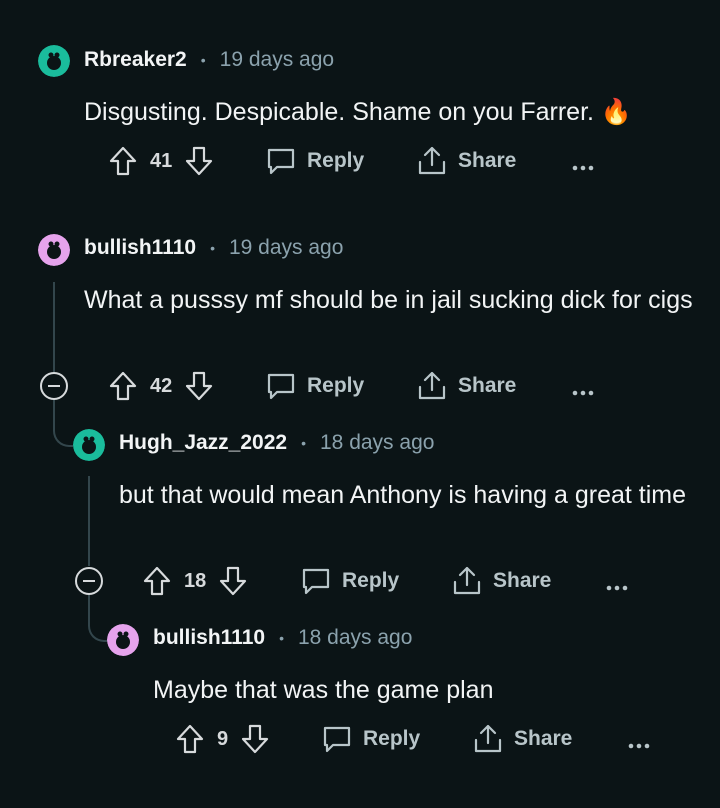 The image size is (720, 808). I want to click on vote-count: 42, so click(161, 385).